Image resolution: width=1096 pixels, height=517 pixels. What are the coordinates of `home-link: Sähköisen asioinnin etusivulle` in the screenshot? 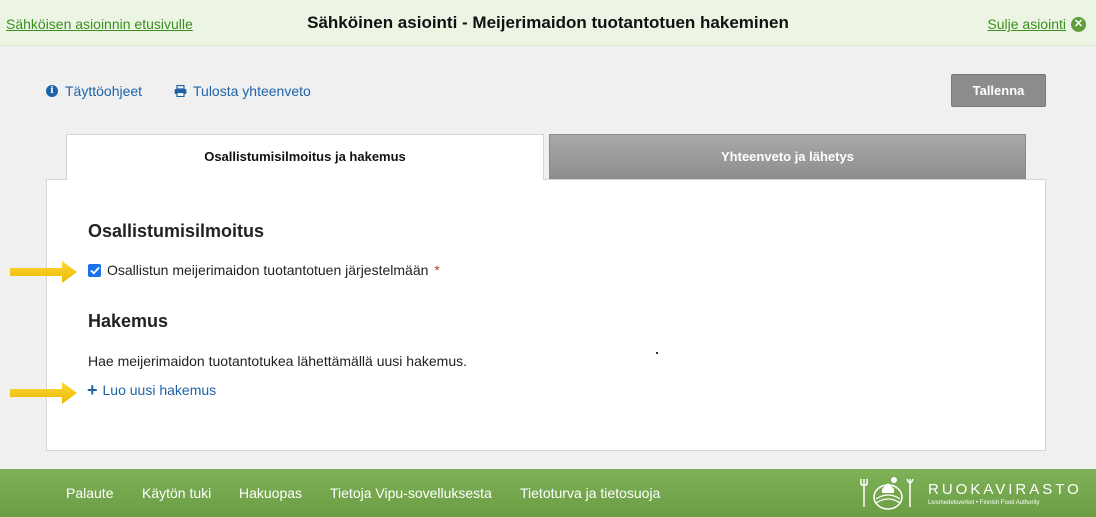 It's located at (99, 24).